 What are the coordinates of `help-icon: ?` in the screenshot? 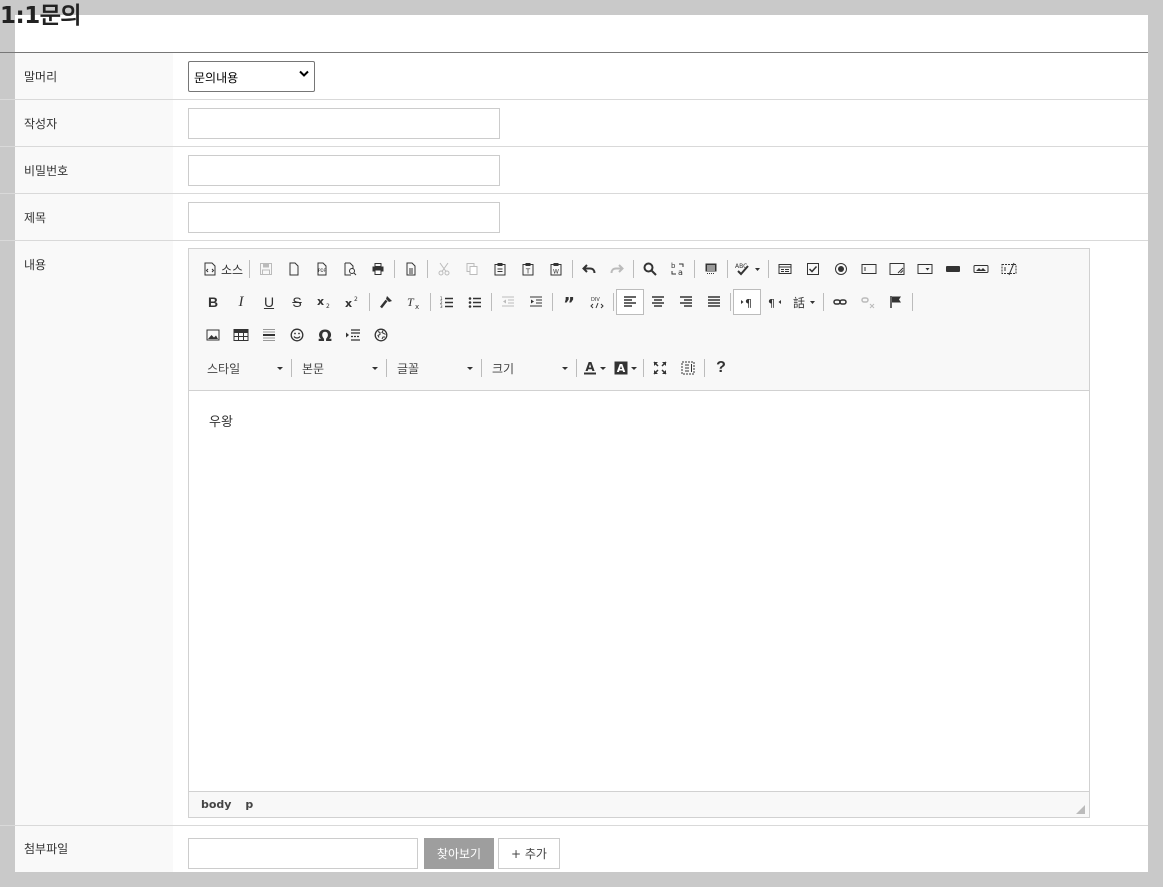 It's located at (721, 368).